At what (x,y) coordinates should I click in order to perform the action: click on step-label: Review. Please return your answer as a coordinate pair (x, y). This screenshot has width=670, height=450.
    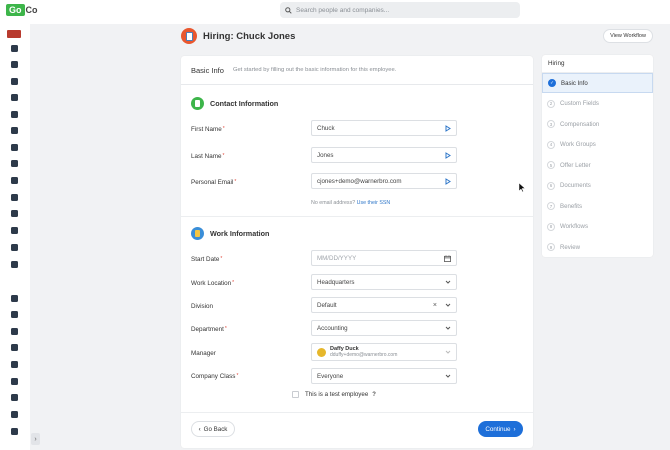
    Looking at the image, I should click on (570, 247).